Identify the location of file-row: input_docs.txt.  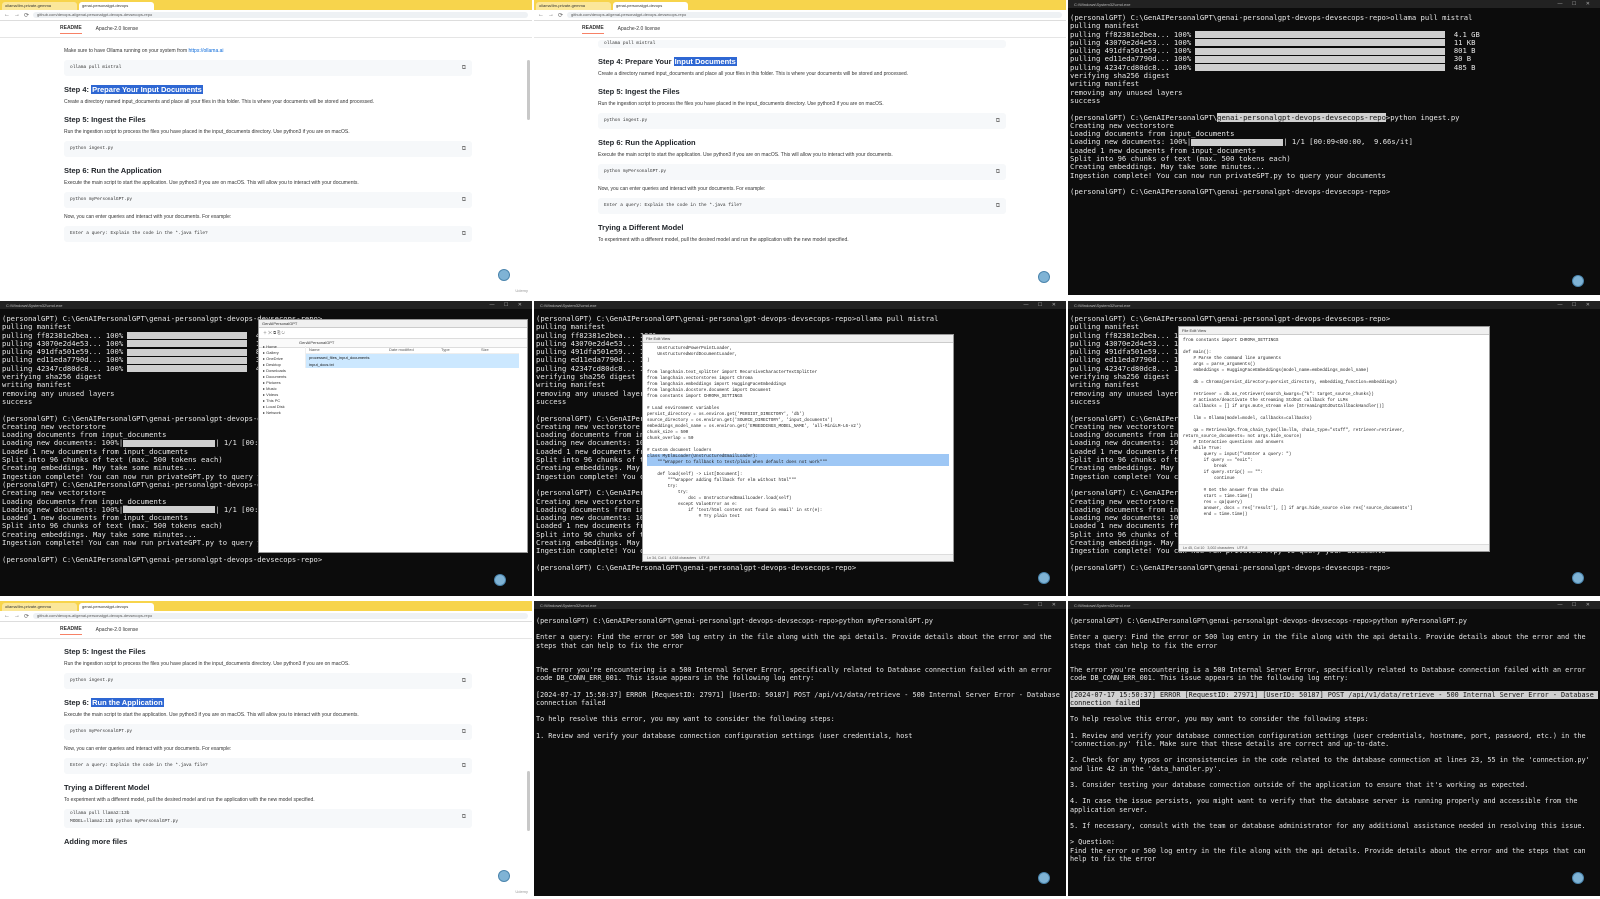
(412, 364).